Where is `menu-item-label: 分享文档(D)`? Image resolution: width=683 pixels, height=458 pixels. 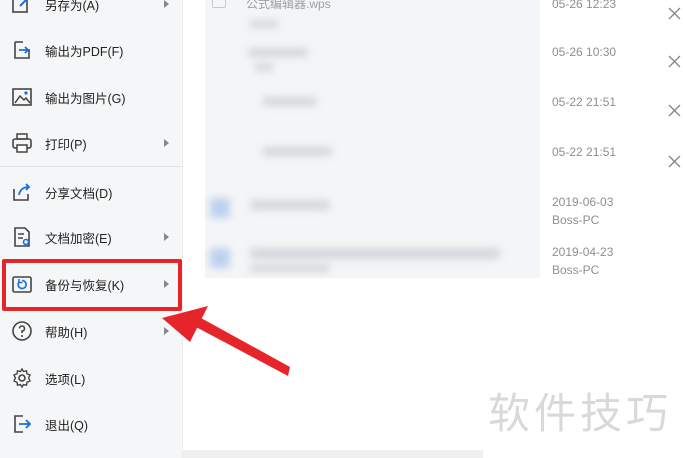 menu-item-label: 分享文档(D) is located at coordinates (79, 193).